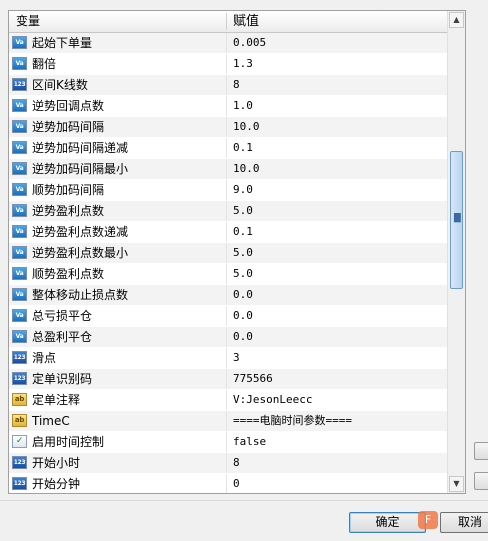 The height and width of the screenshot is (541, 488). What do you see at coordinates (246, 21) in the screenshot?
I see `column-header-value: 赋值` at bounding box center [246, 21].